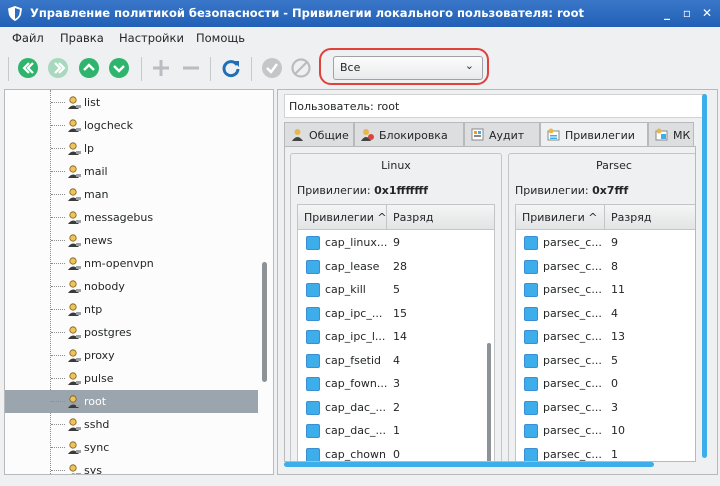 The image size is (720, 486). What do you see at coordinates (605, 336) in the screenshot?
I see `table-row: parsec_c... 13` at bounding box center [605, 336].